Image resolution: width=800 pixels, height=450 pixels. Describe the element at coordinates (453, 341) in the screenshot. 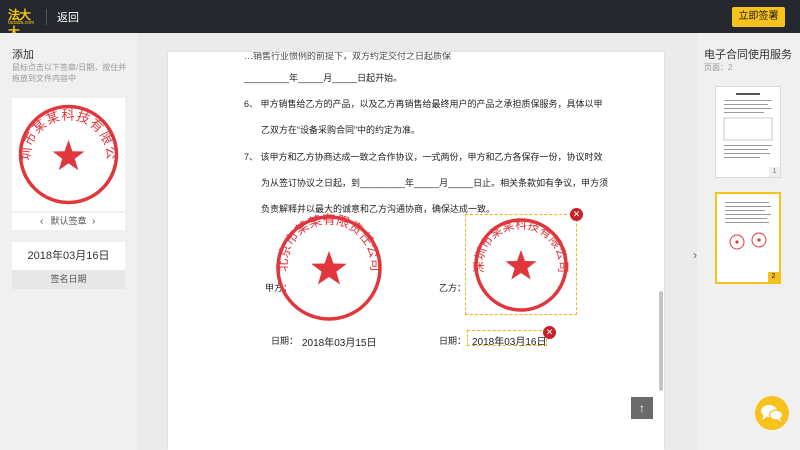

I see `date-label-b: 日期：` at that location.